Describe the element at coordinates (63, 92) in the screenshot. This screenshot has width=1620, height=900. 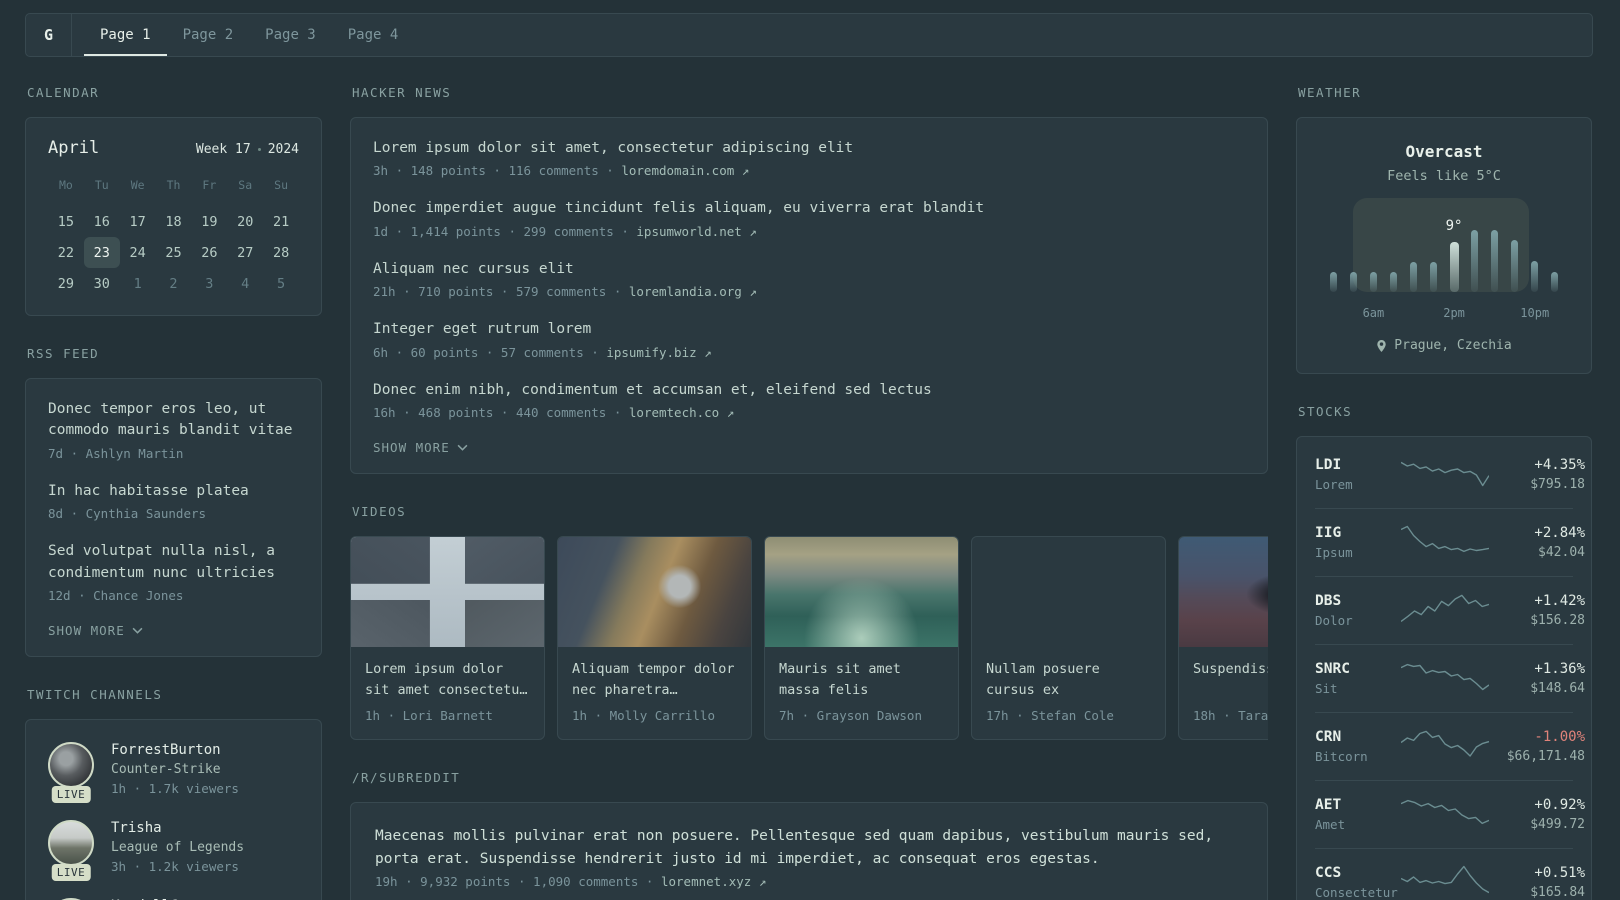
I see `calendar-section-title: CALENDAR` at that location.